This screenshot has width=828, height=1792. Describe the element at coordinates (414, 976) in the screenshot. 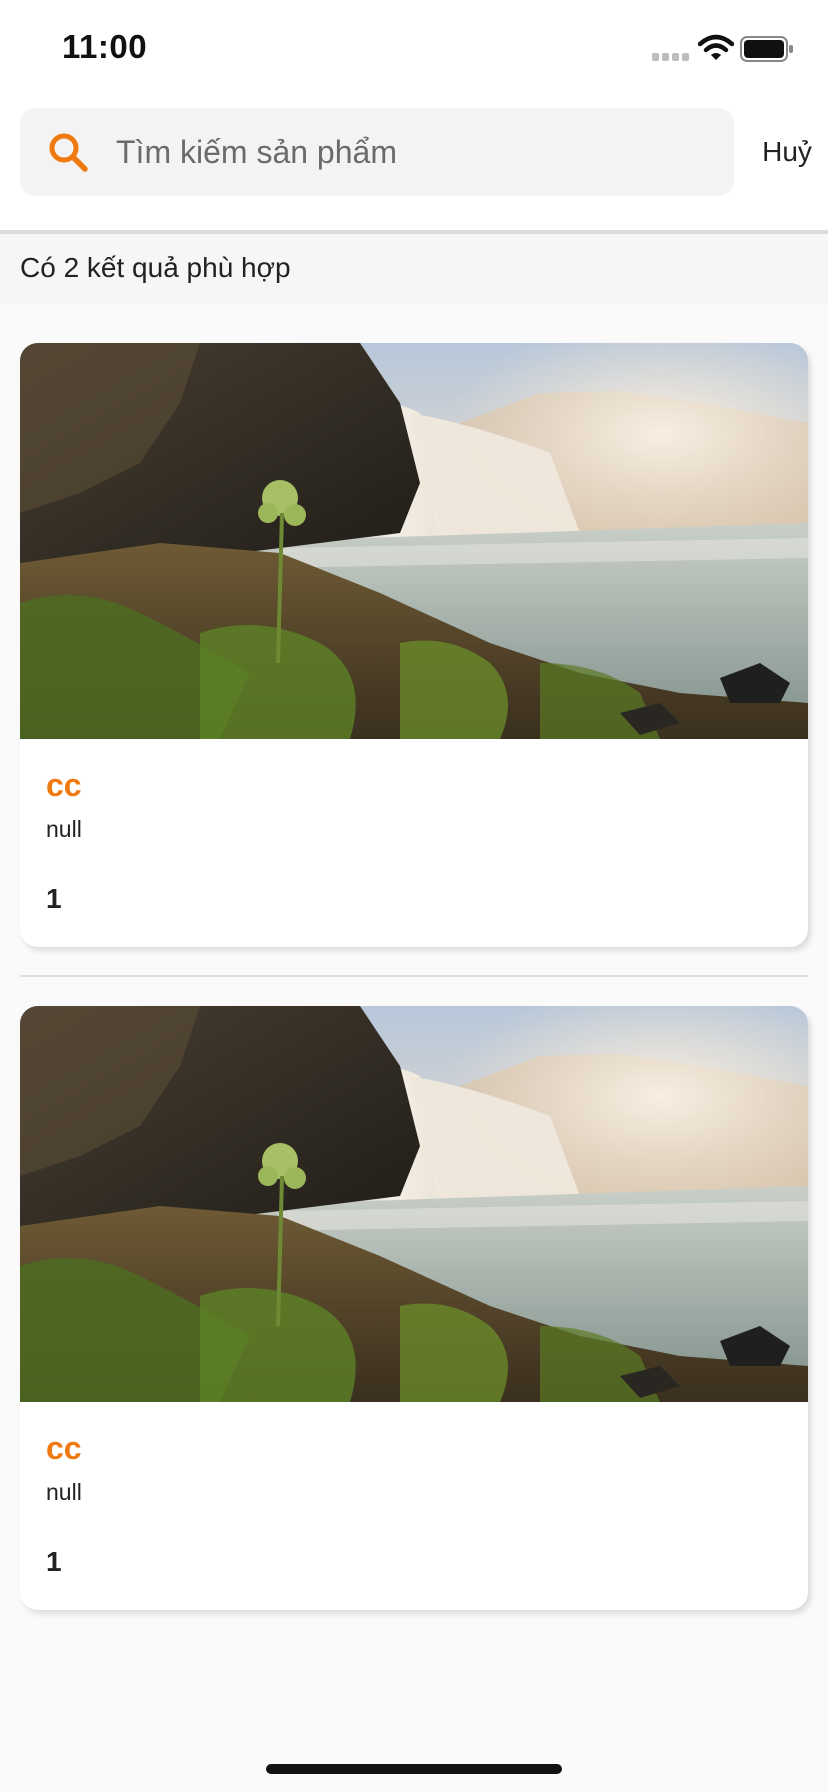

I see `list-divider` at that location.